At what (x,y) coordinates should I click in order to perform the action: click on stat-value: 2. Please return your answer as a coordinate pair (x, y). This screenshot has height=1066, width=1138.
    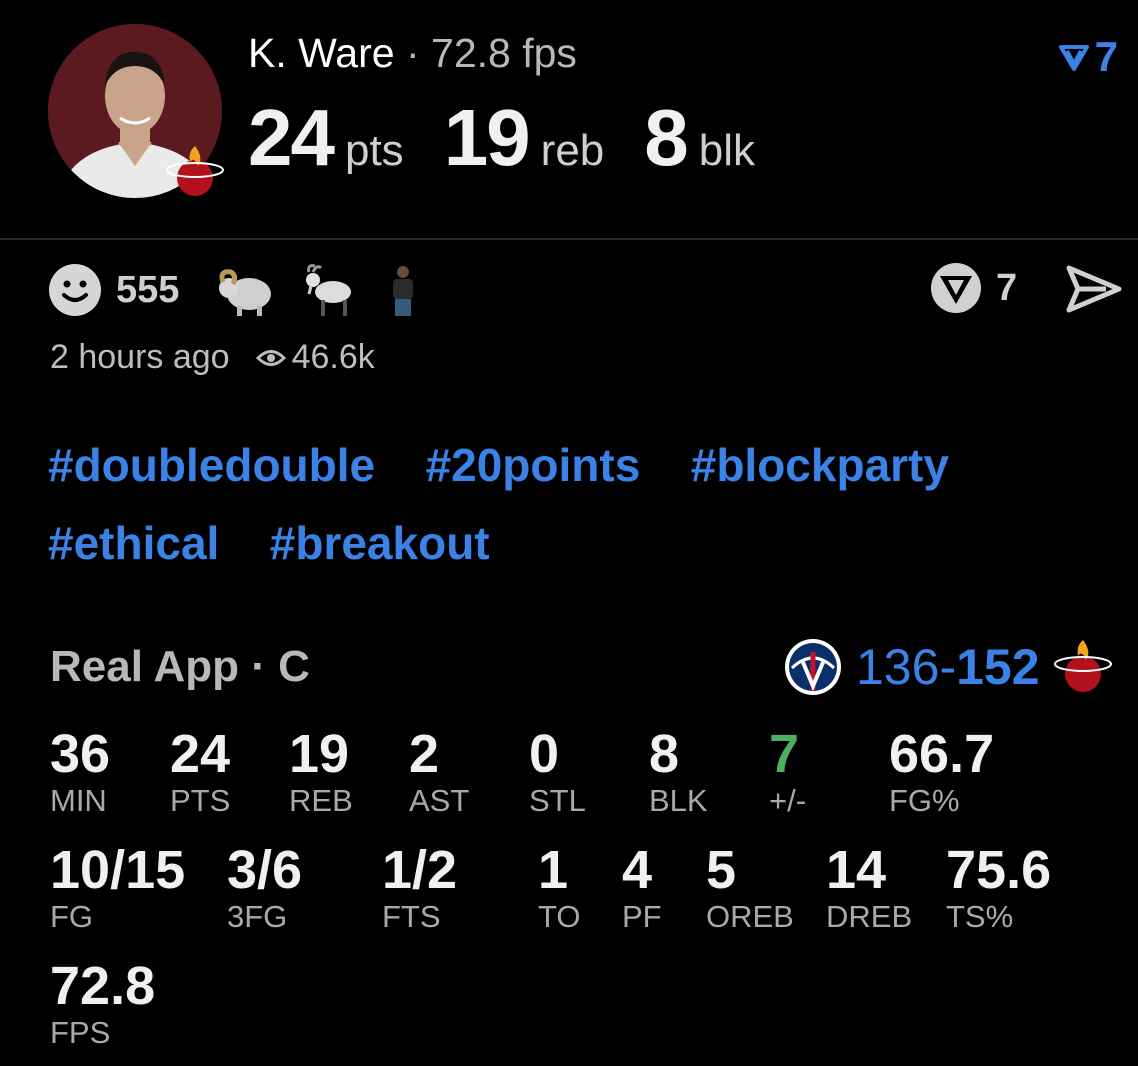
    Looking at the image, I should click on (424, 754).